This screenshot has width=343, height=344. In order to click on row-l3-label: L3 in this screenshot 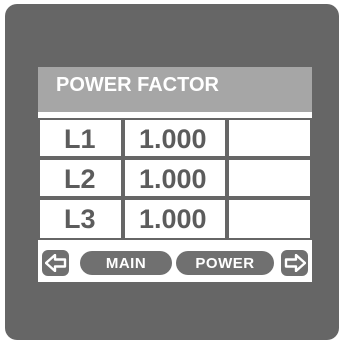, I will do `click(80, 219)`.